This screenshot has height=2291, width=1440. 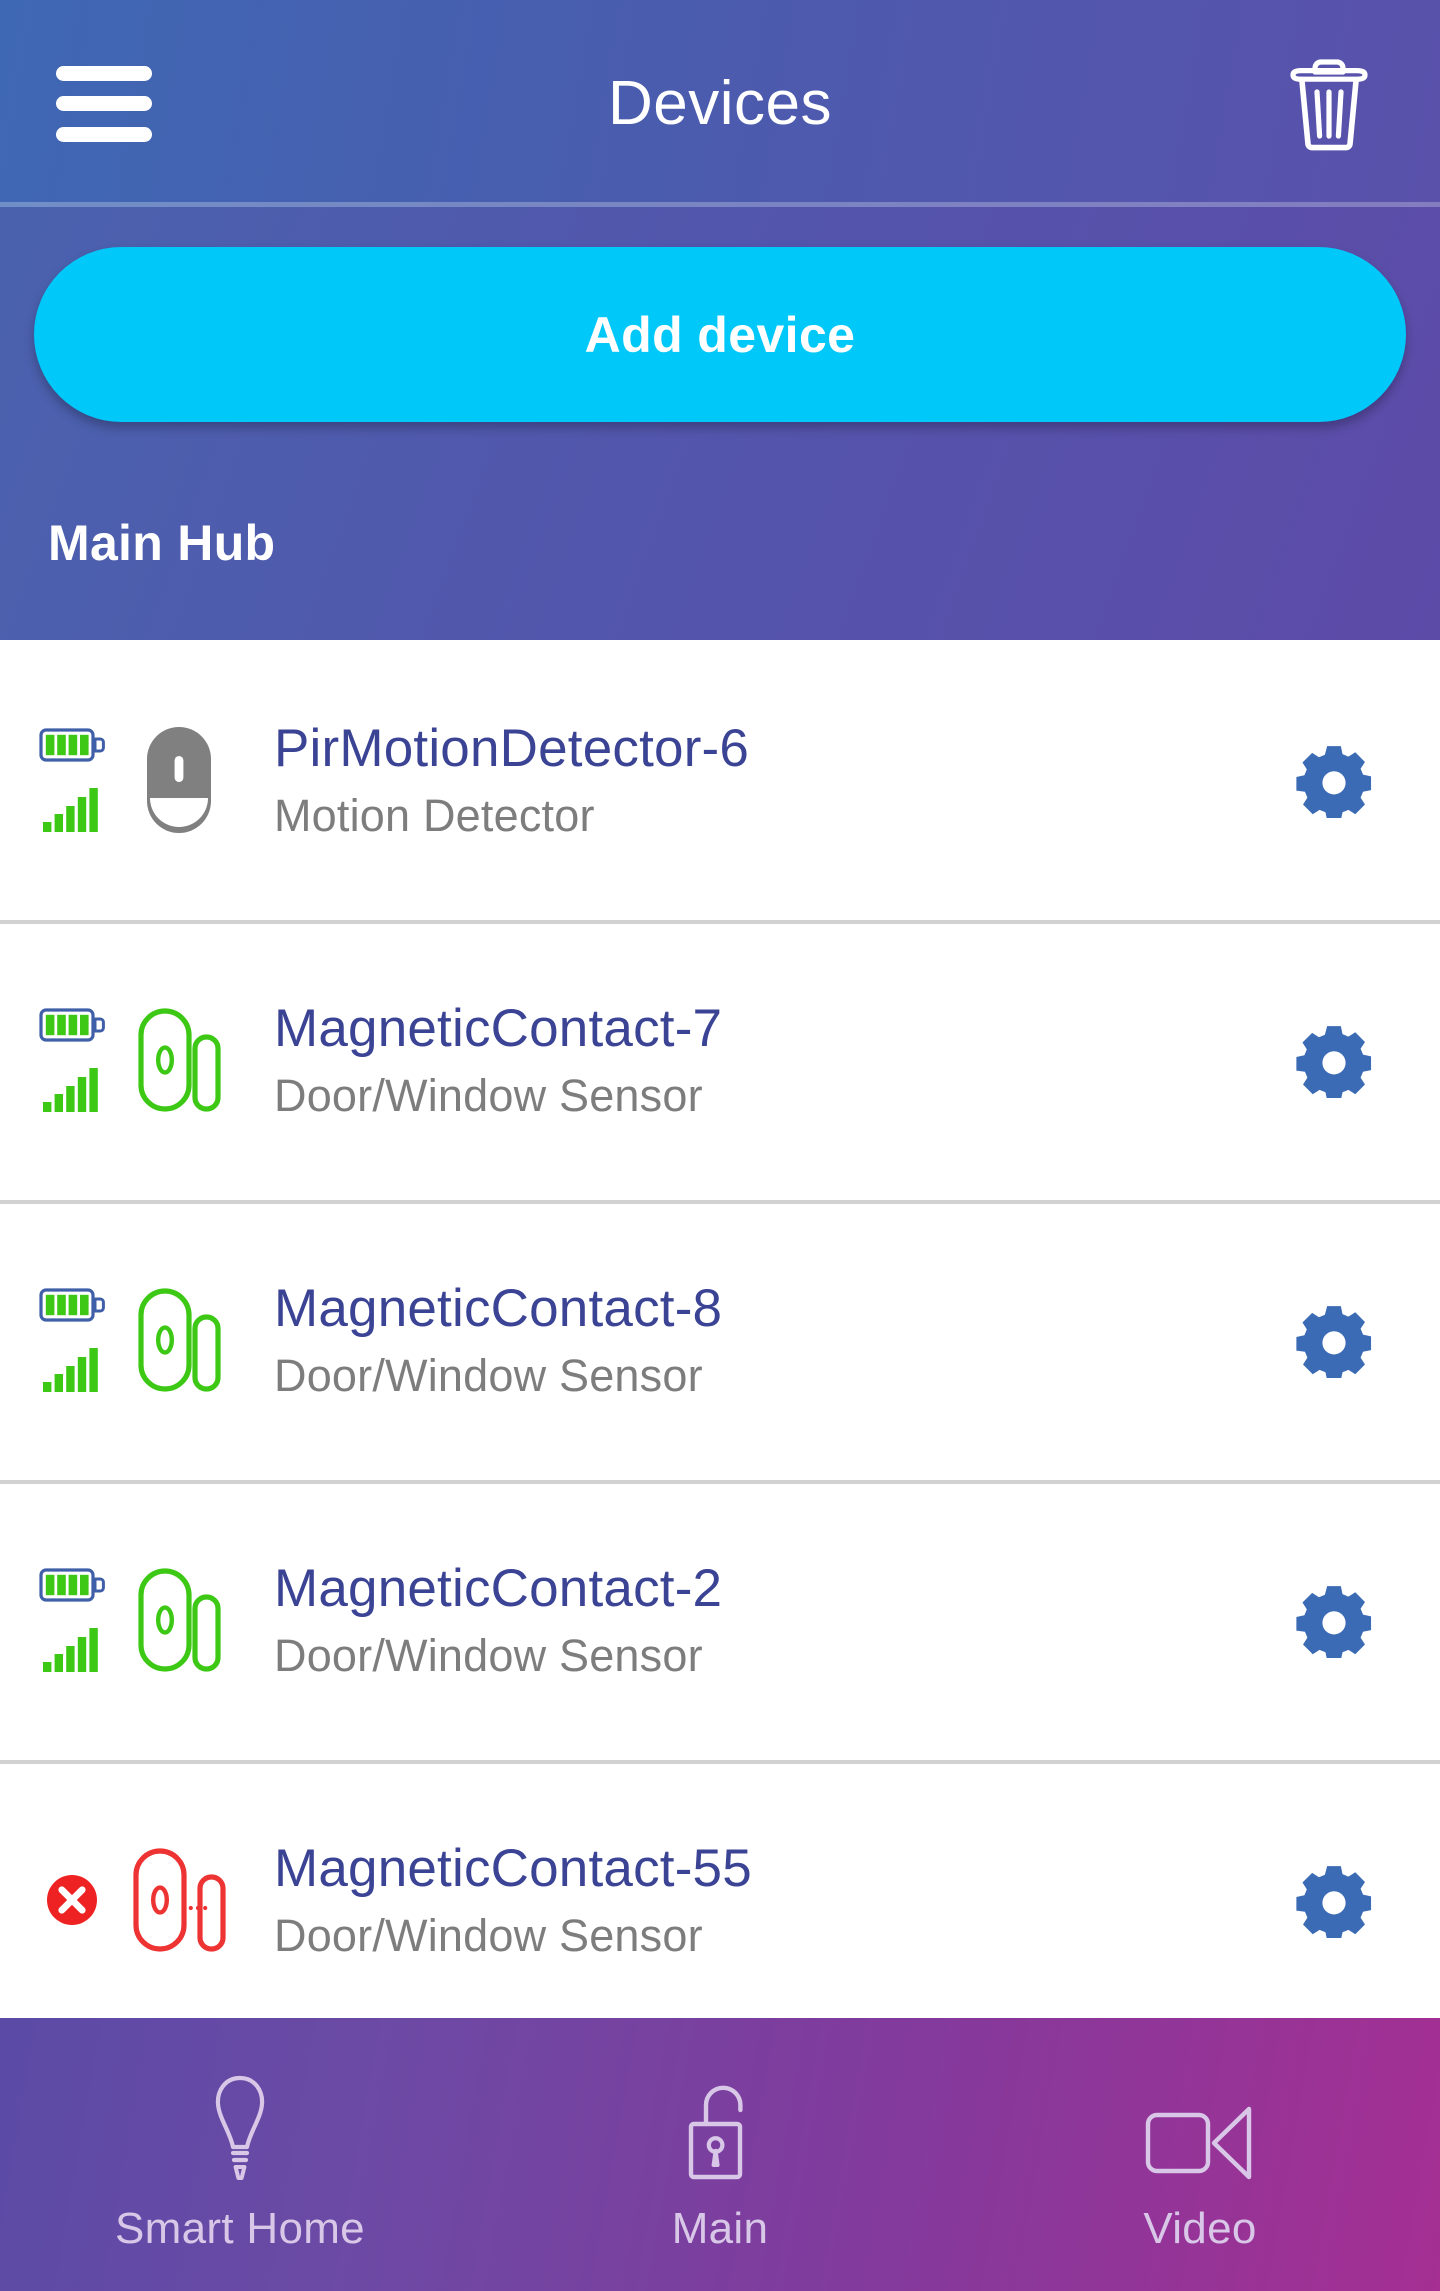 I want to click on hub-section-title: Main Hub, so click(x=162, y=543).